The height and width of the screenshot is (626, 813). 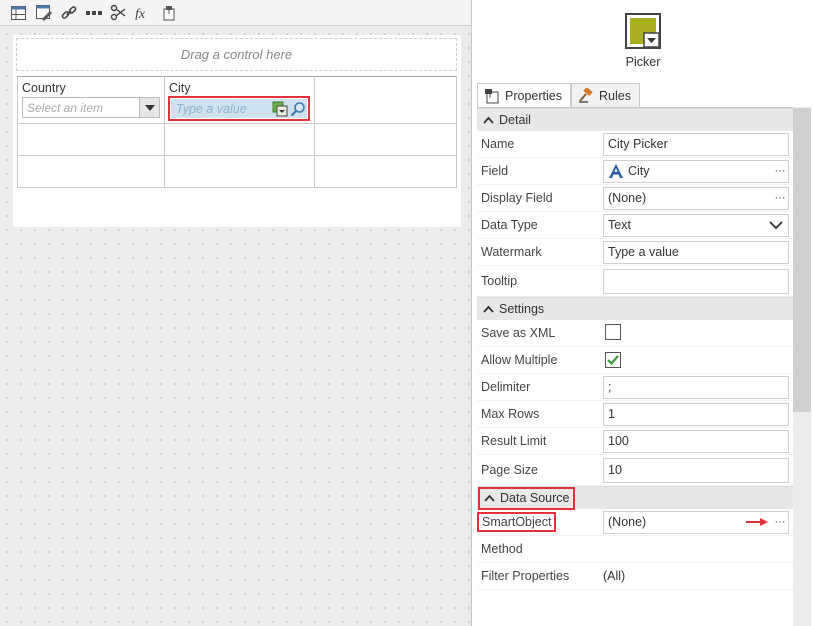 I want to click on control-header: Picker, so click(x=643, y=41).